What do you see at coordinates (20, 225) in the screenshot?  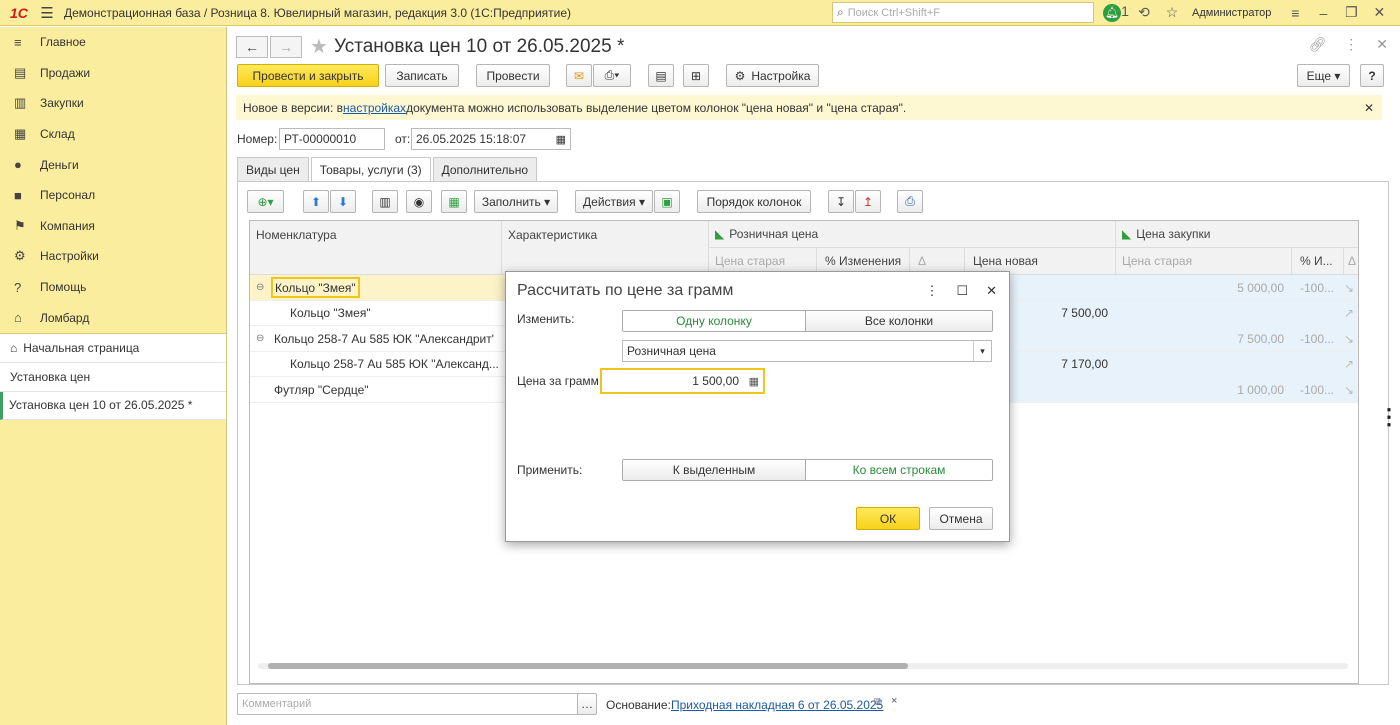 I see `flag-icon: ⚑` at bounding box center [20, 225].